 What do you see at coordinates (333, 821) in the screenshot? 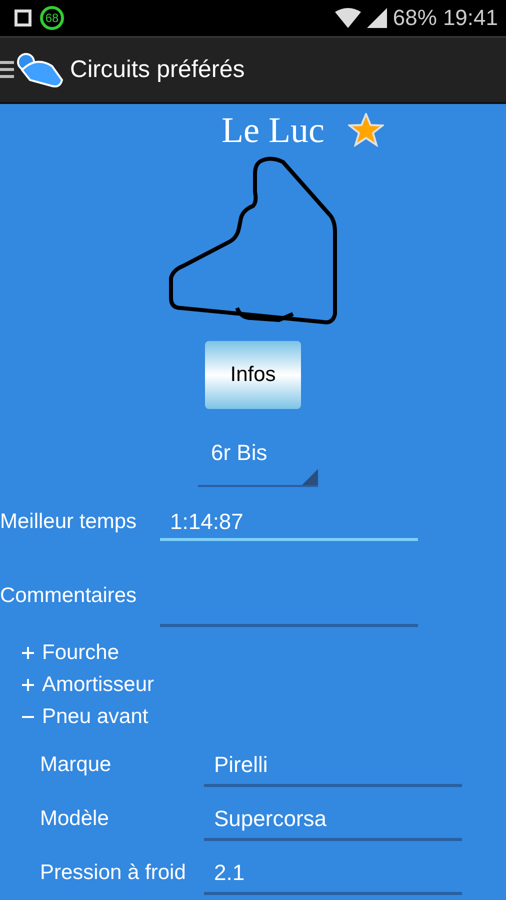
I see `input-field: Supercorsa` at bounding box center [333, 821].